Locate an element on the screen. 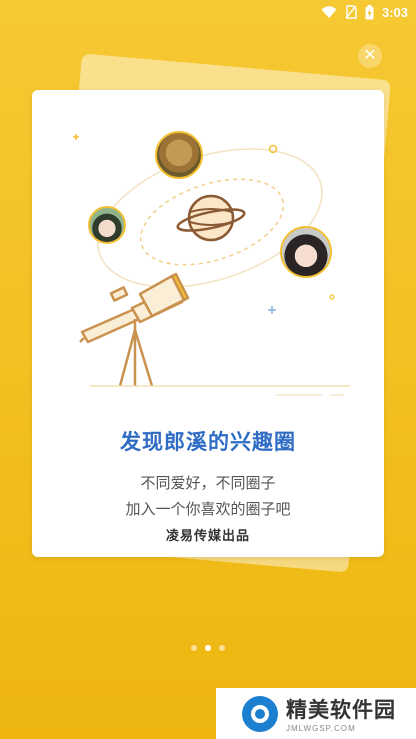 The image size is (416, 739). watermark-logo-icon is located at coordinates (260, 713).